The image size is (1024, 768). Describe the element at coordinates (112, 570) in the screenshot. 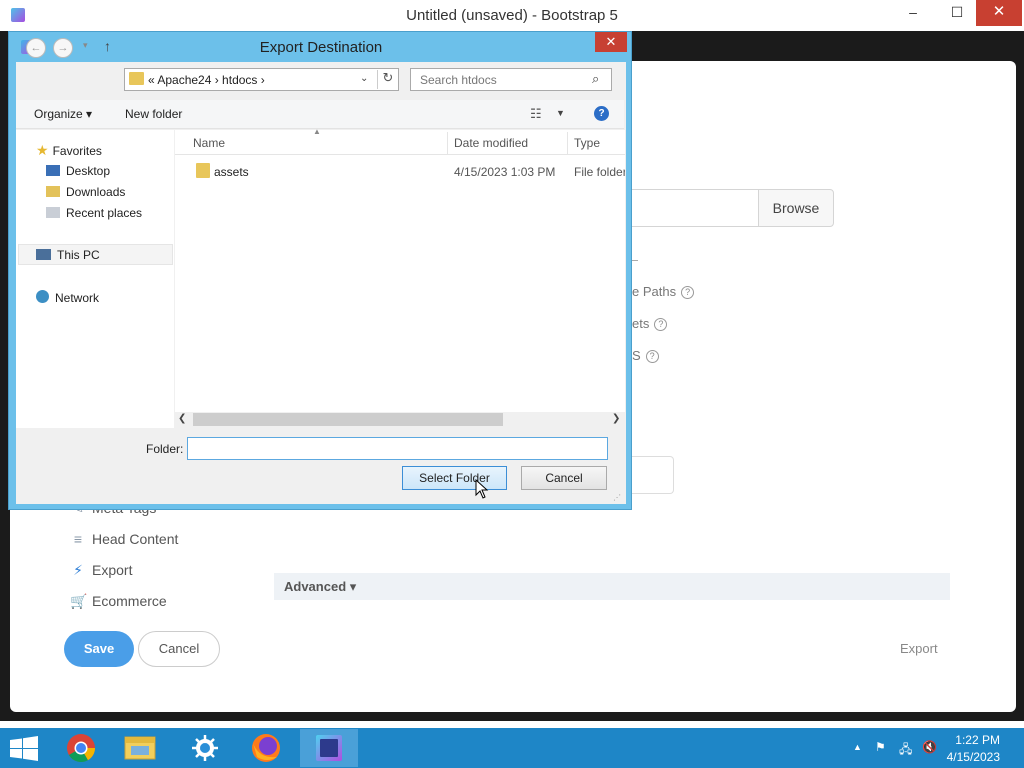

I see `sidebar-item-label: Export` at that location.